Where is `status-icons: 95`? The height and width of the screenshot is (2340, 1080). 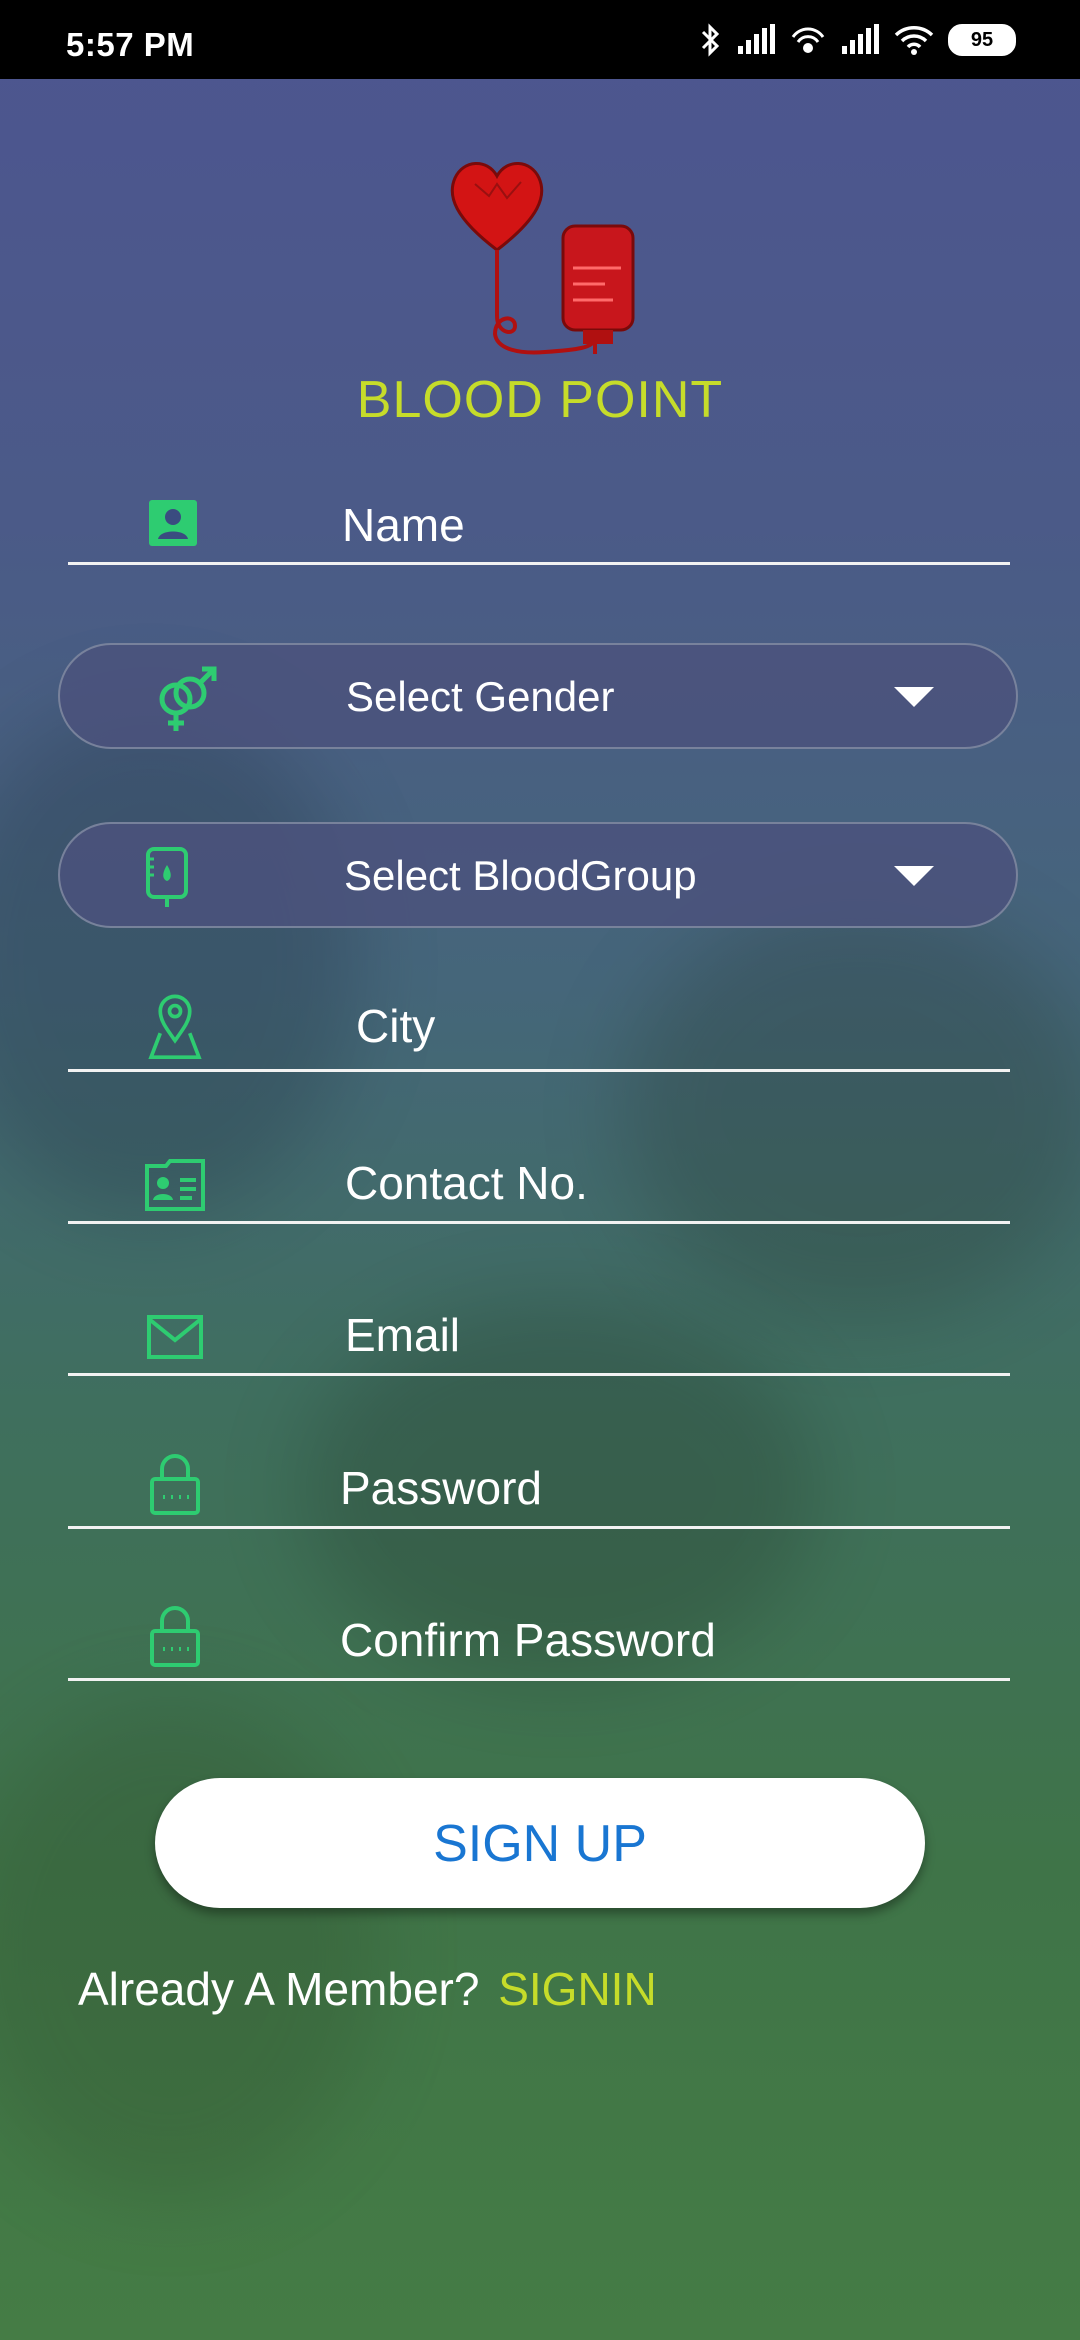
status-icons: 95 is located at coordinates (858, 40).